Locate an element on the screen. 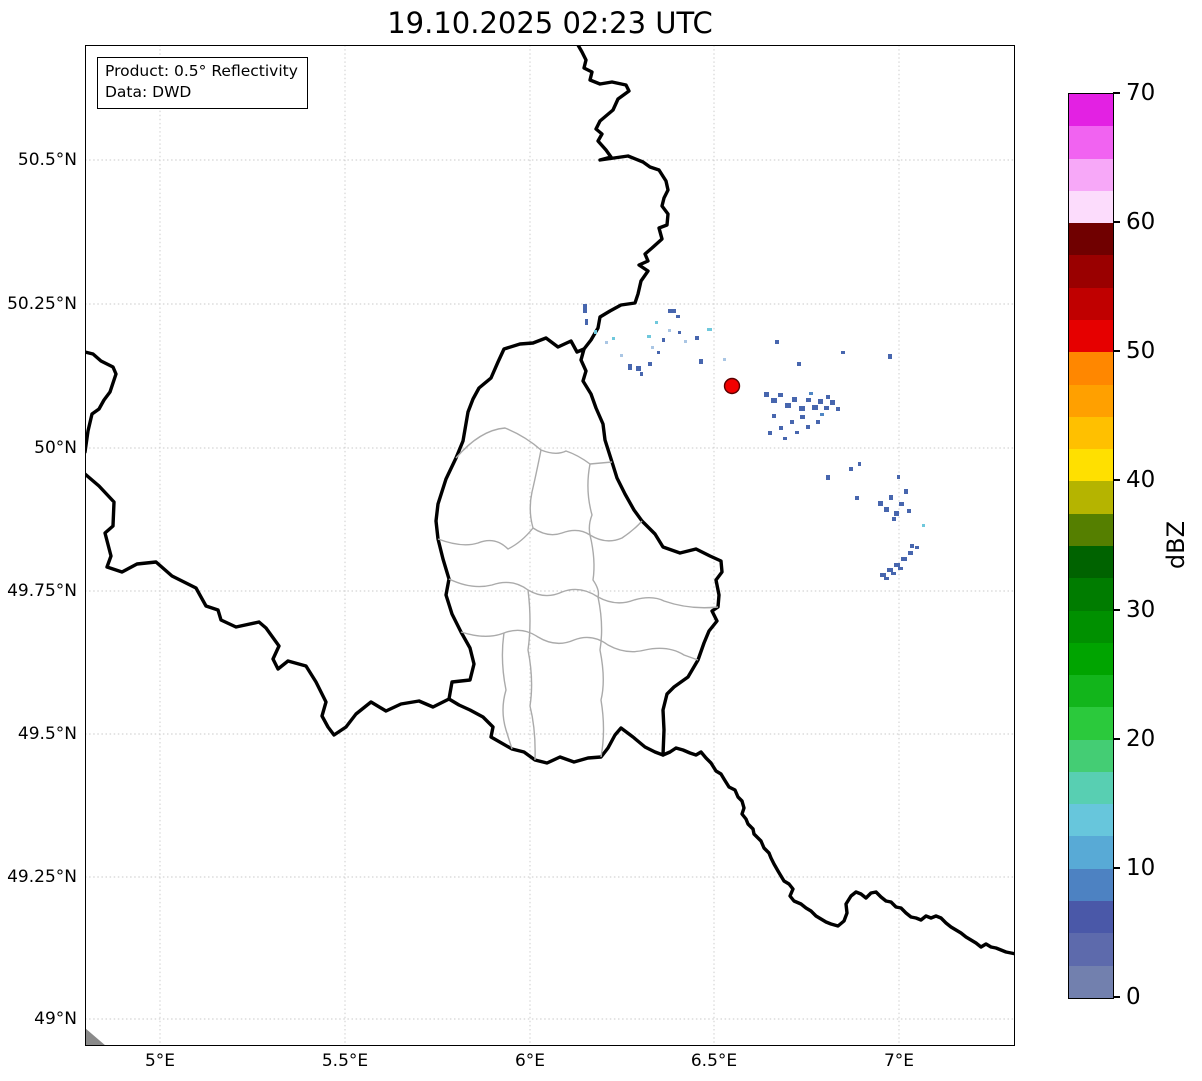 The image size is (1202, 1081). canton-borders is located at coordinates (578, 594).